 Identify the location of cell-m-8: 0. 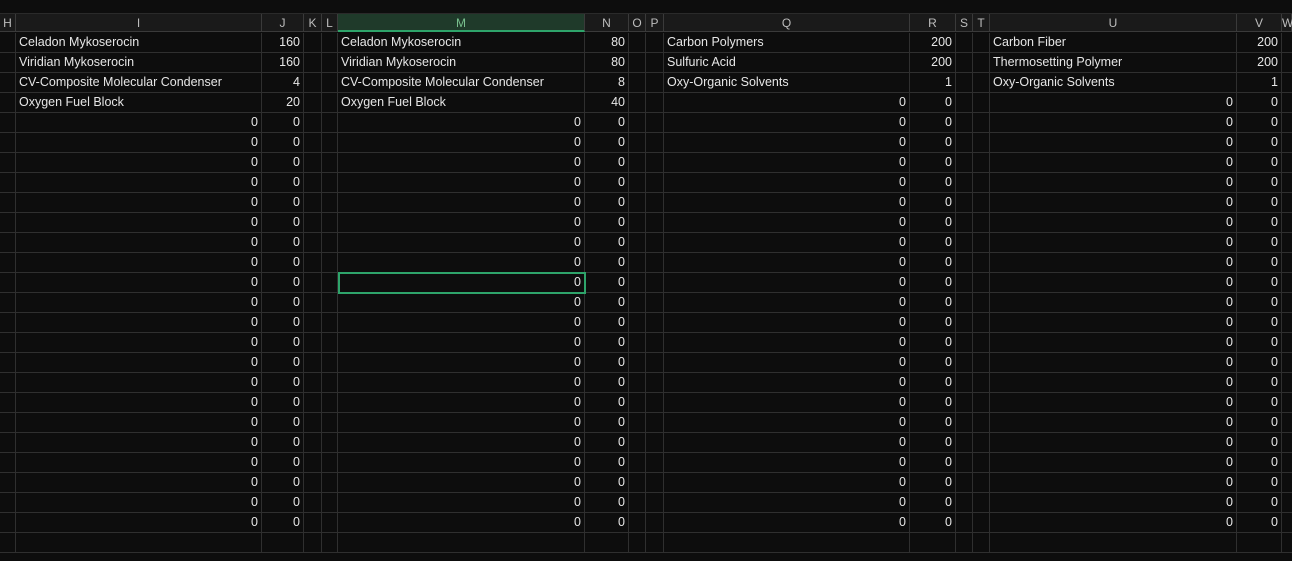
(461, 183).